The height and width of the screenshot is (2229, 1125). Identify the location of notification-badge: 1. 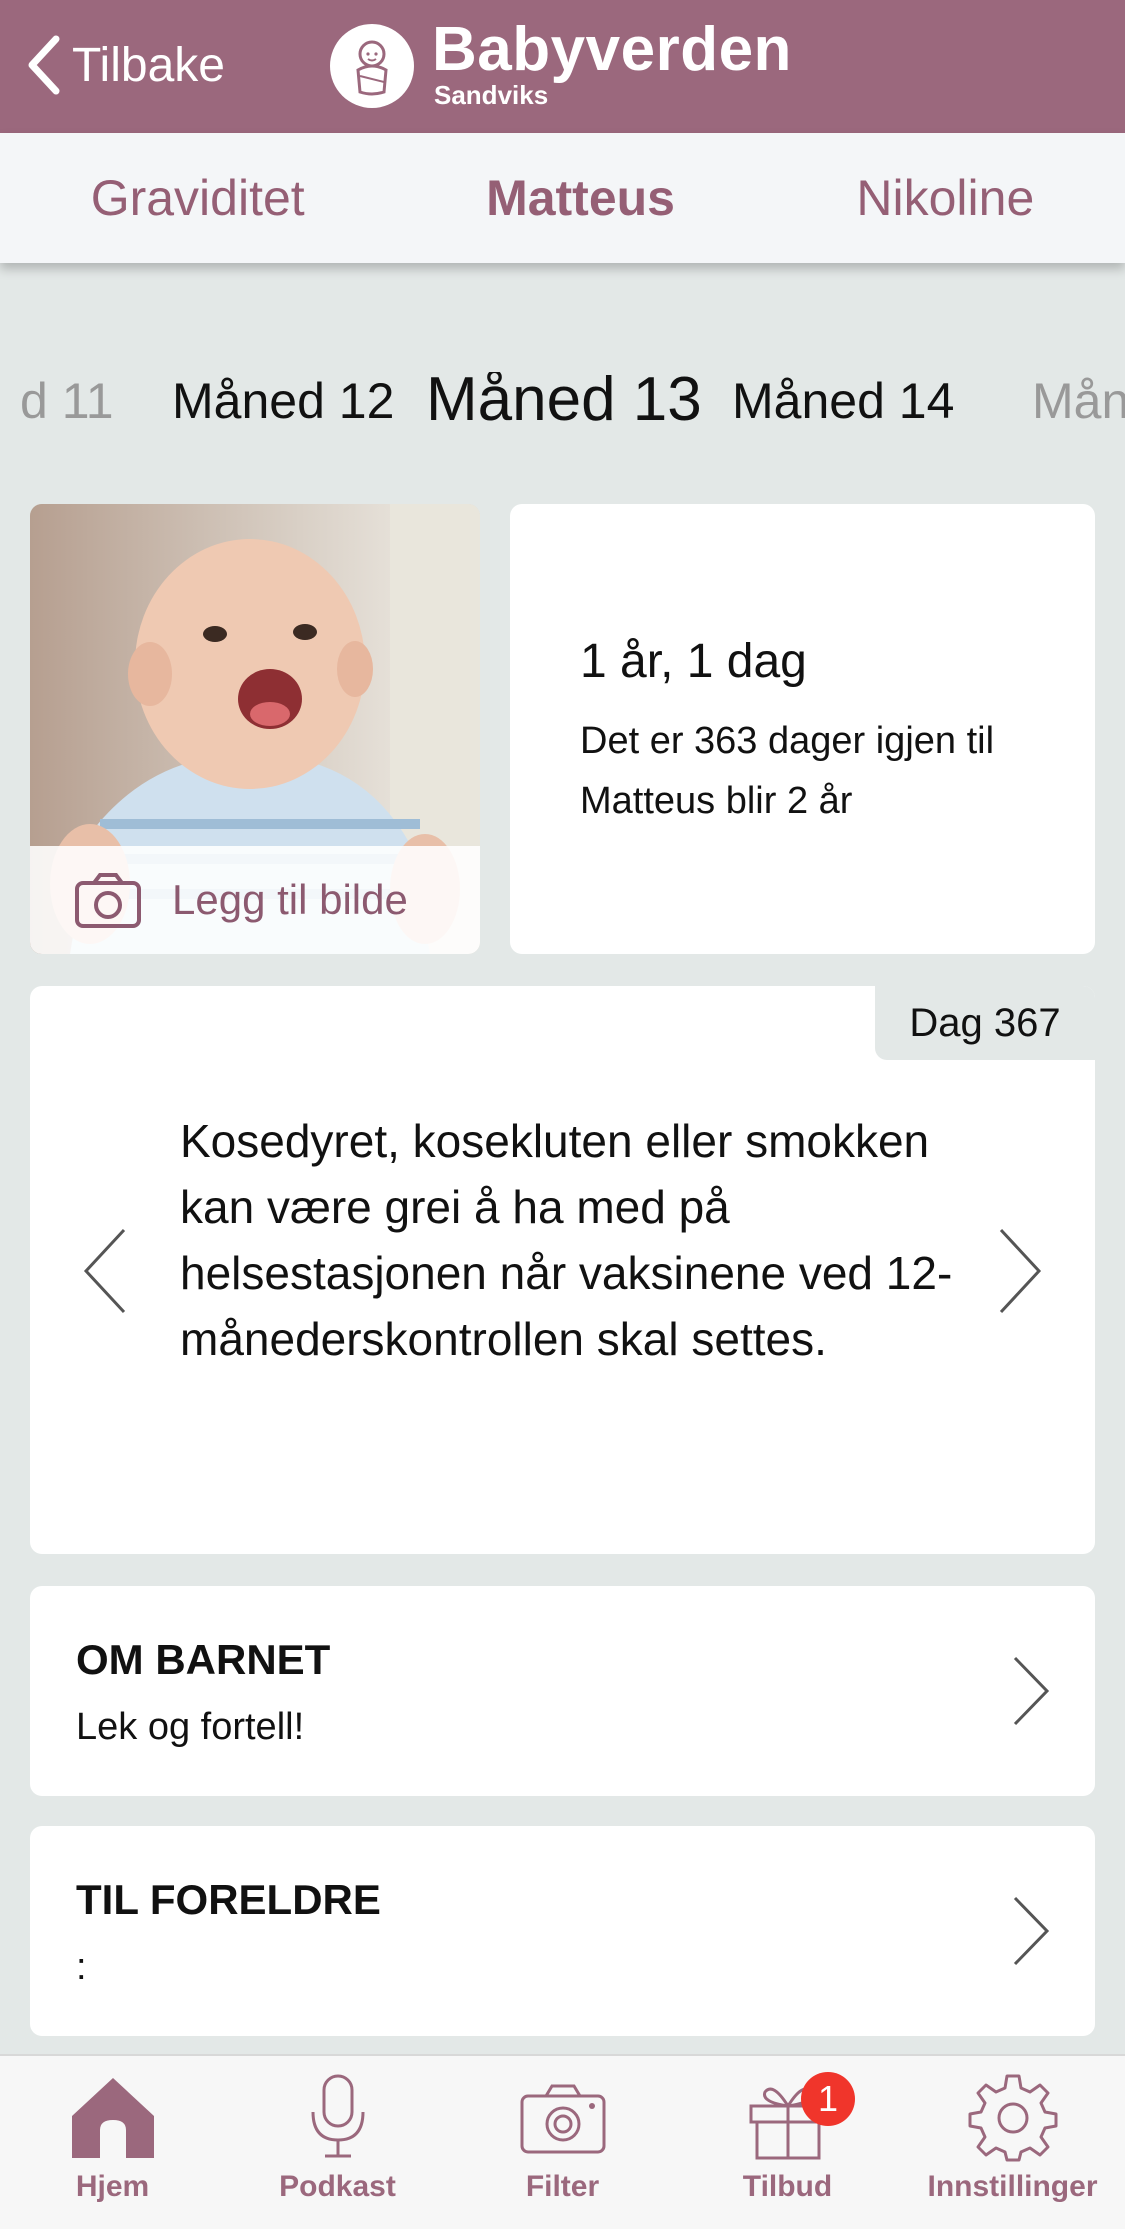
(828, 2099).